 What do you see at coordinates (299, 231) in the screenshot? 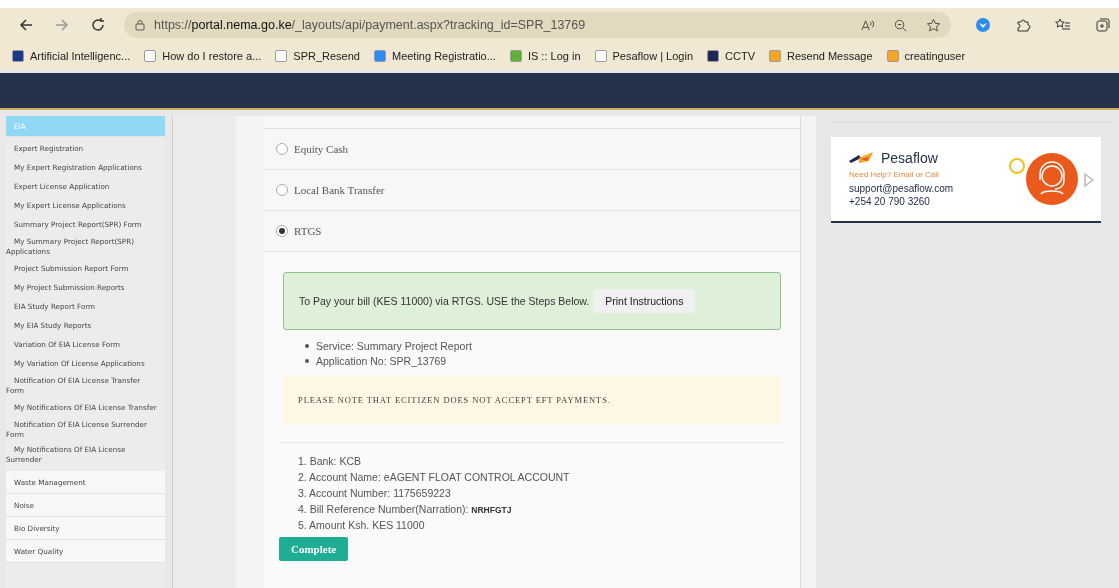
I see `payment-option: RTGS` at bounding box center [299, 231].